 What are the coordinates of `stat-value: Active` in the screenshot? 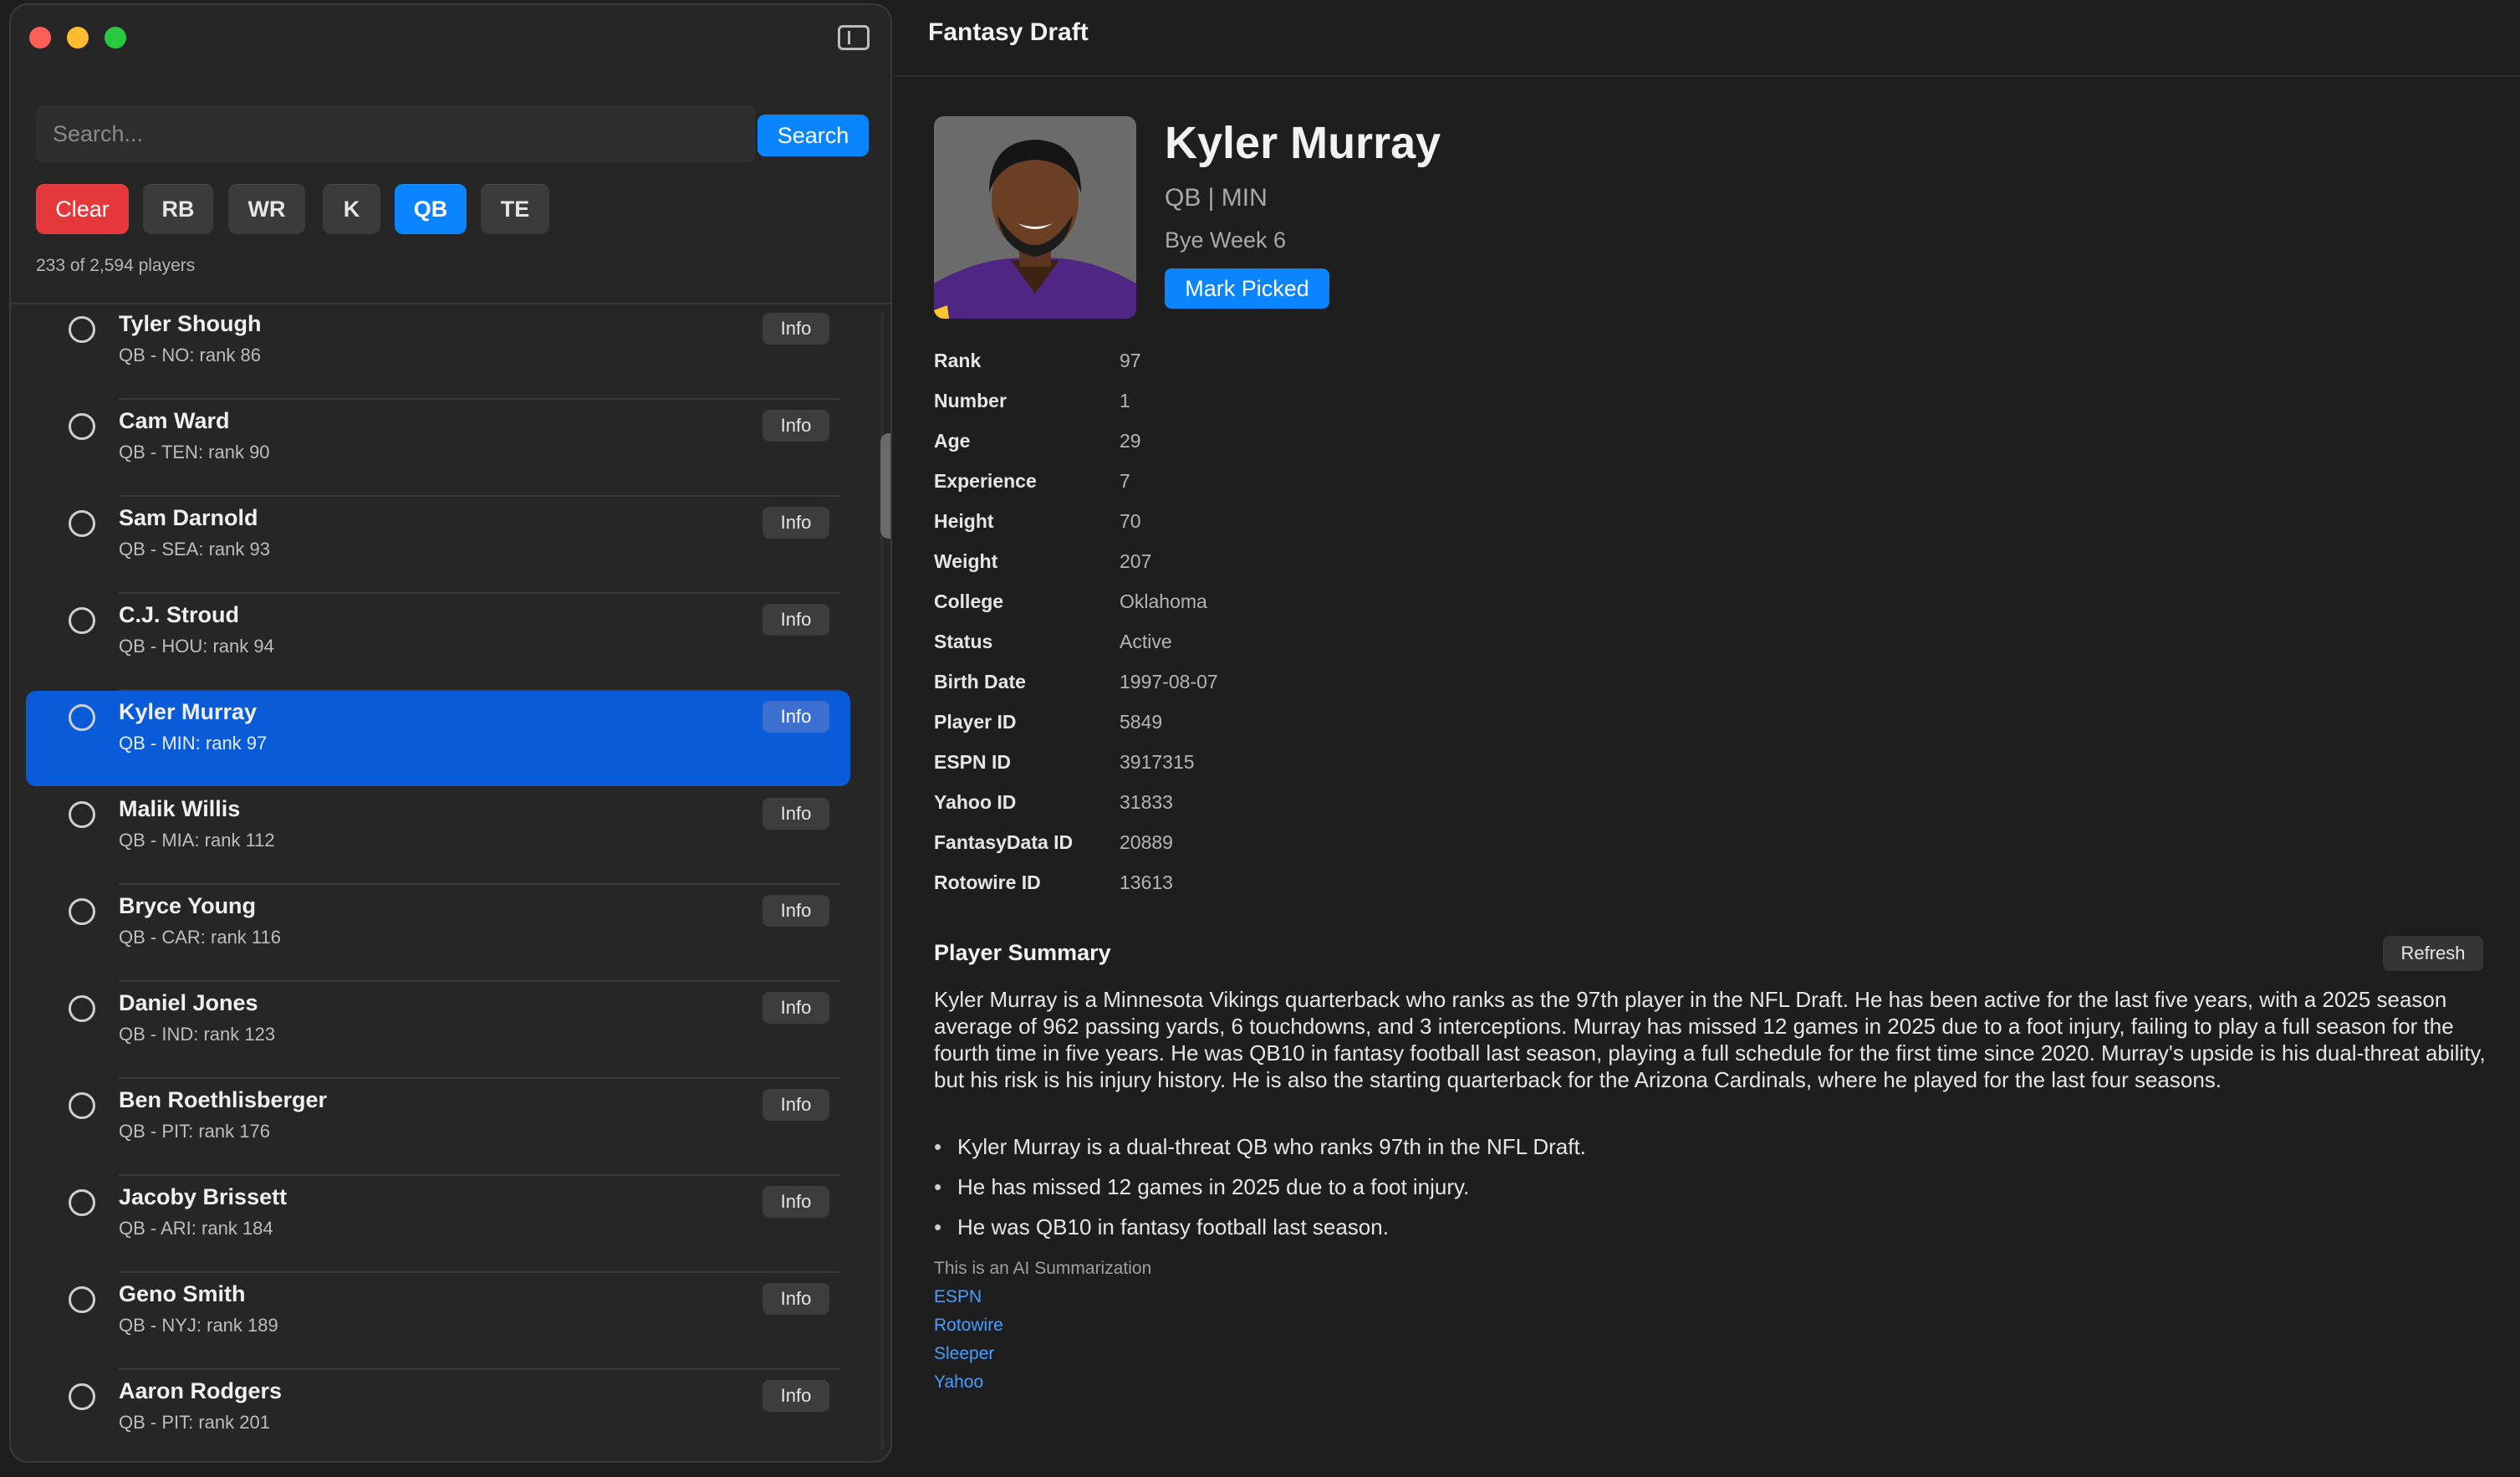 It's located at (1146, 641).